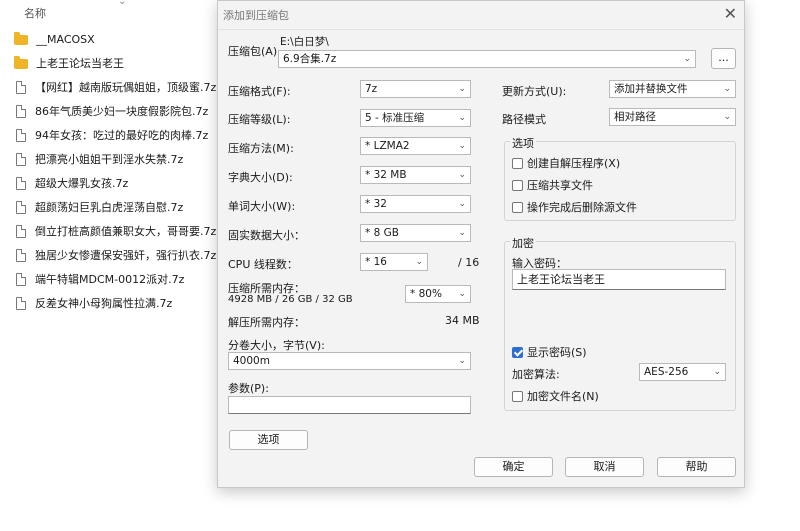 The height and width of the screenshot is (531, 800). Describe the element at coordinates (65, 39) in the screenshot. I see `item-name: __MACOSX` at that location.